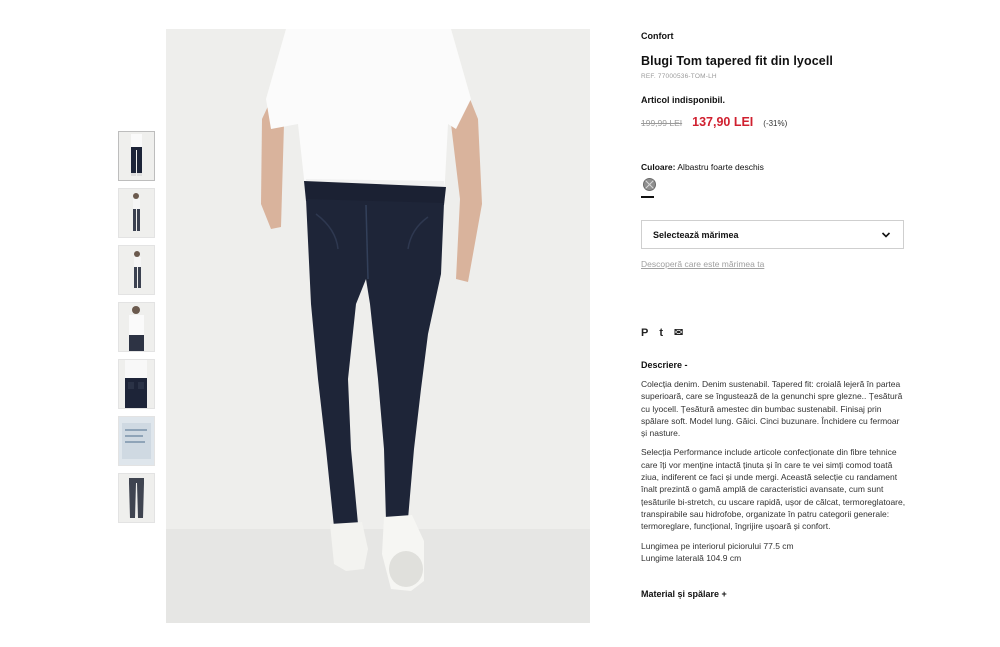 The width and height of the screenshot is (1000, 647). I want to click on availability-status: Articol indisponibil., so click(683, 100).